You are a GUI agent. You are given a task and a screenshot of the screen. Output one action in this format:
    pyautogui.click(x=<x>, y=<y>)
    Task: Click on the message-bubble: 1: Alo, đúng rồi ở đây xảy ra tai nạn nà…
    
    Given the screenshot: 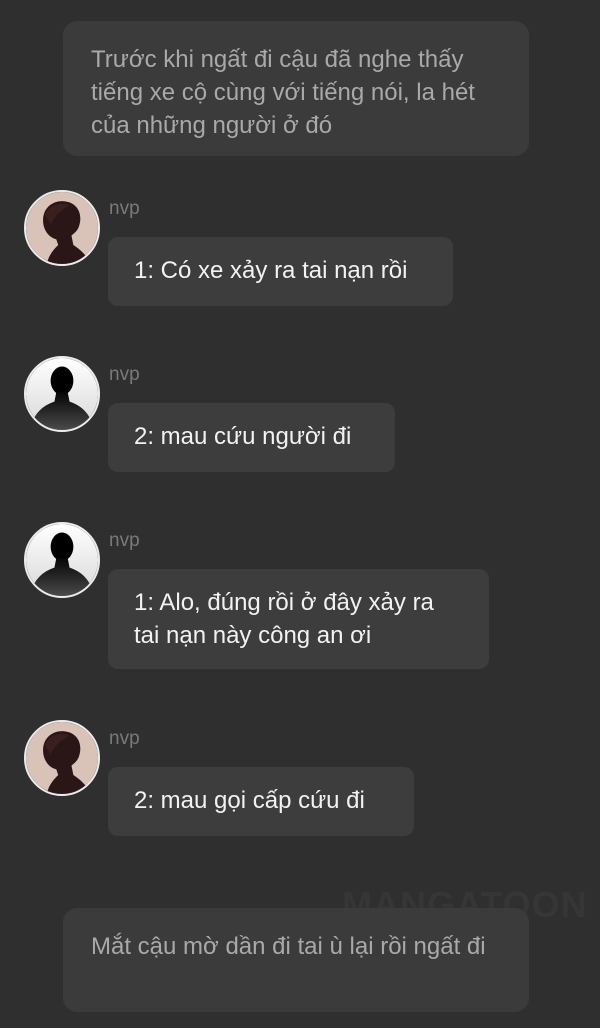 What is the action you would take?
    pyautogui.click(x=298, y=619)
    